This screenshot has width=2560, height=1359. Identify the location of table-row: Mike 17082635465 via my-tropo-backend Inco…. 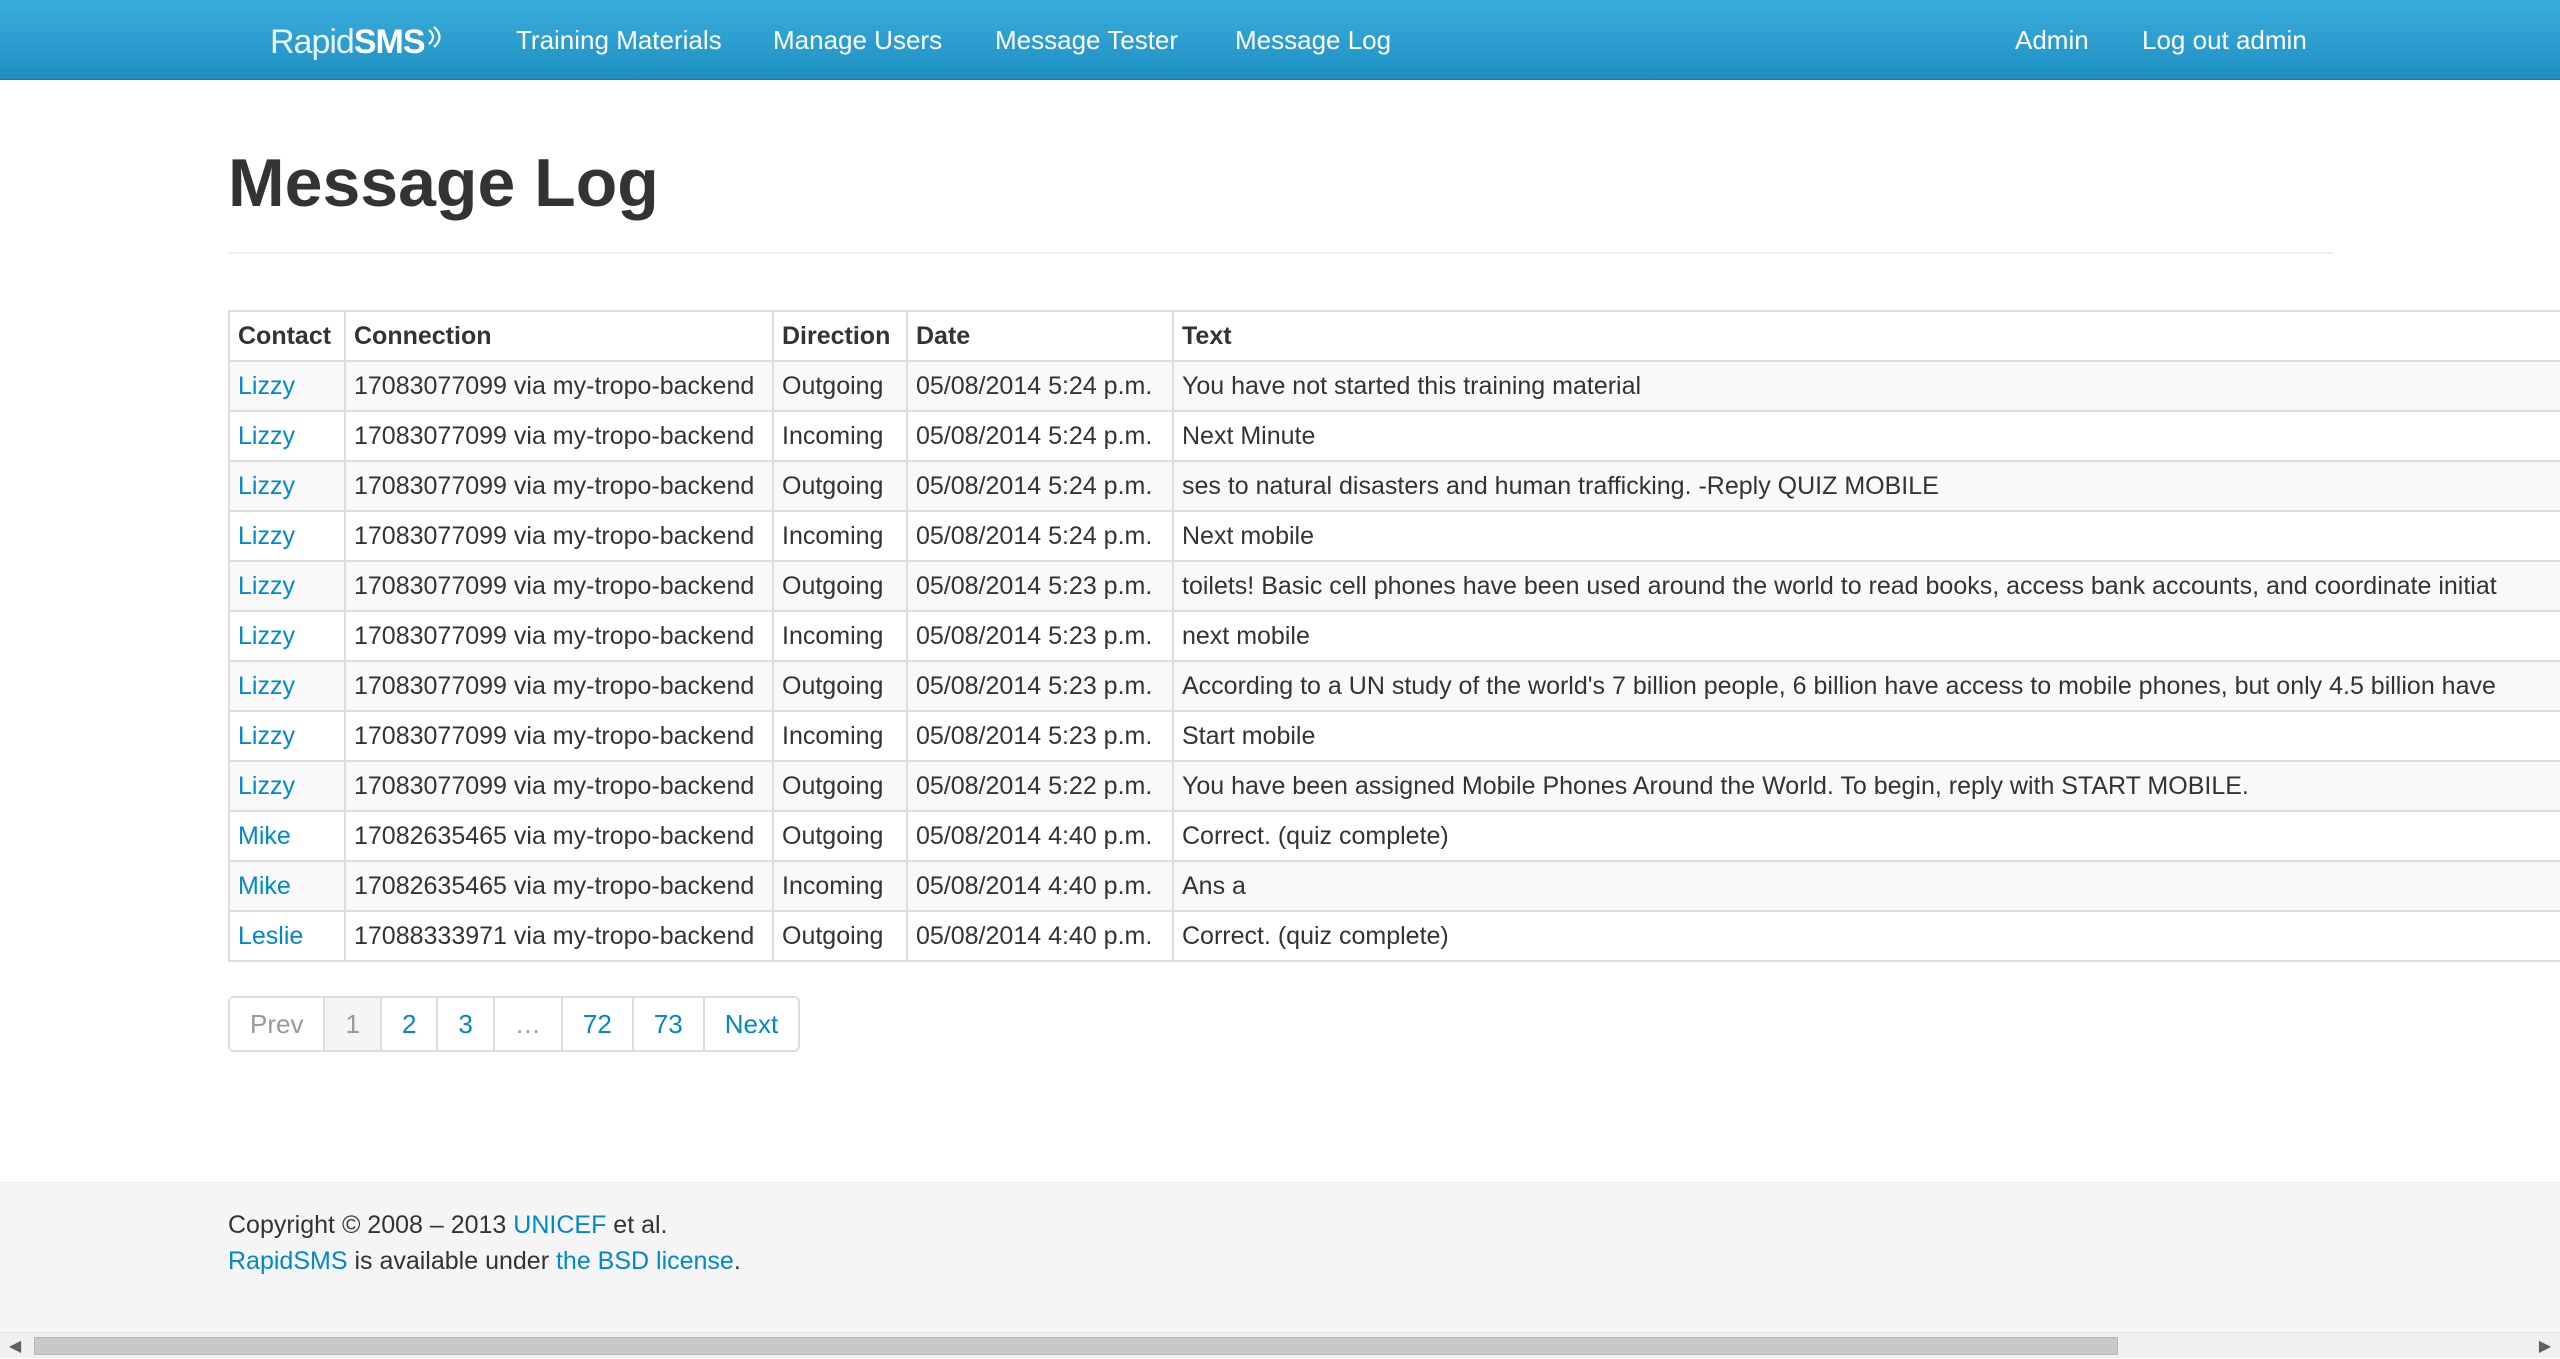
(1394, 886).